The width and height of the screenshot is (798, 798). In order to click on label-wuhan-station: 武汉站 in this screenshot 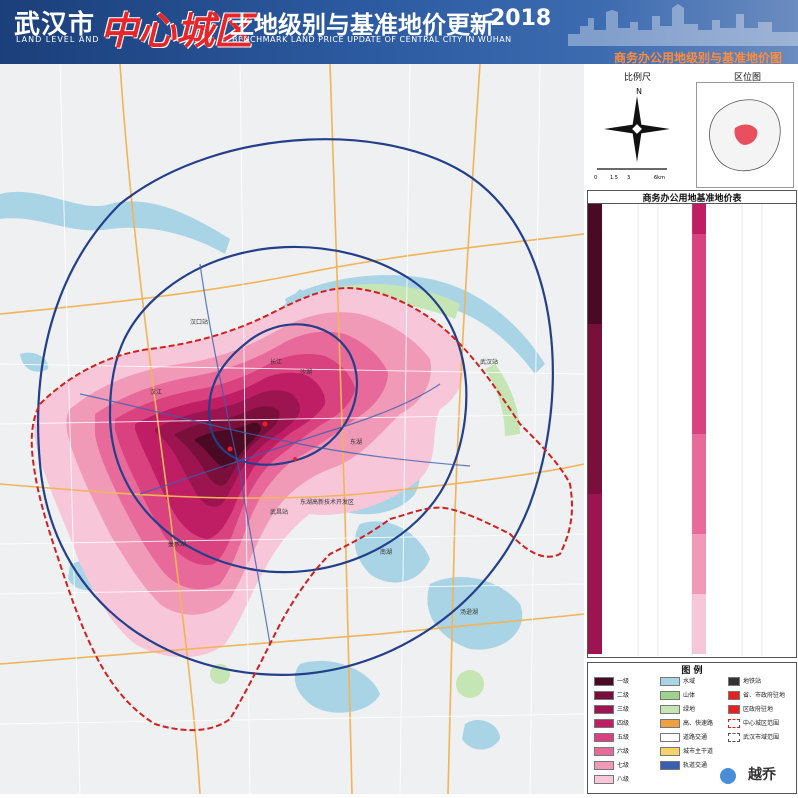, I will do `click(489, 362)`.